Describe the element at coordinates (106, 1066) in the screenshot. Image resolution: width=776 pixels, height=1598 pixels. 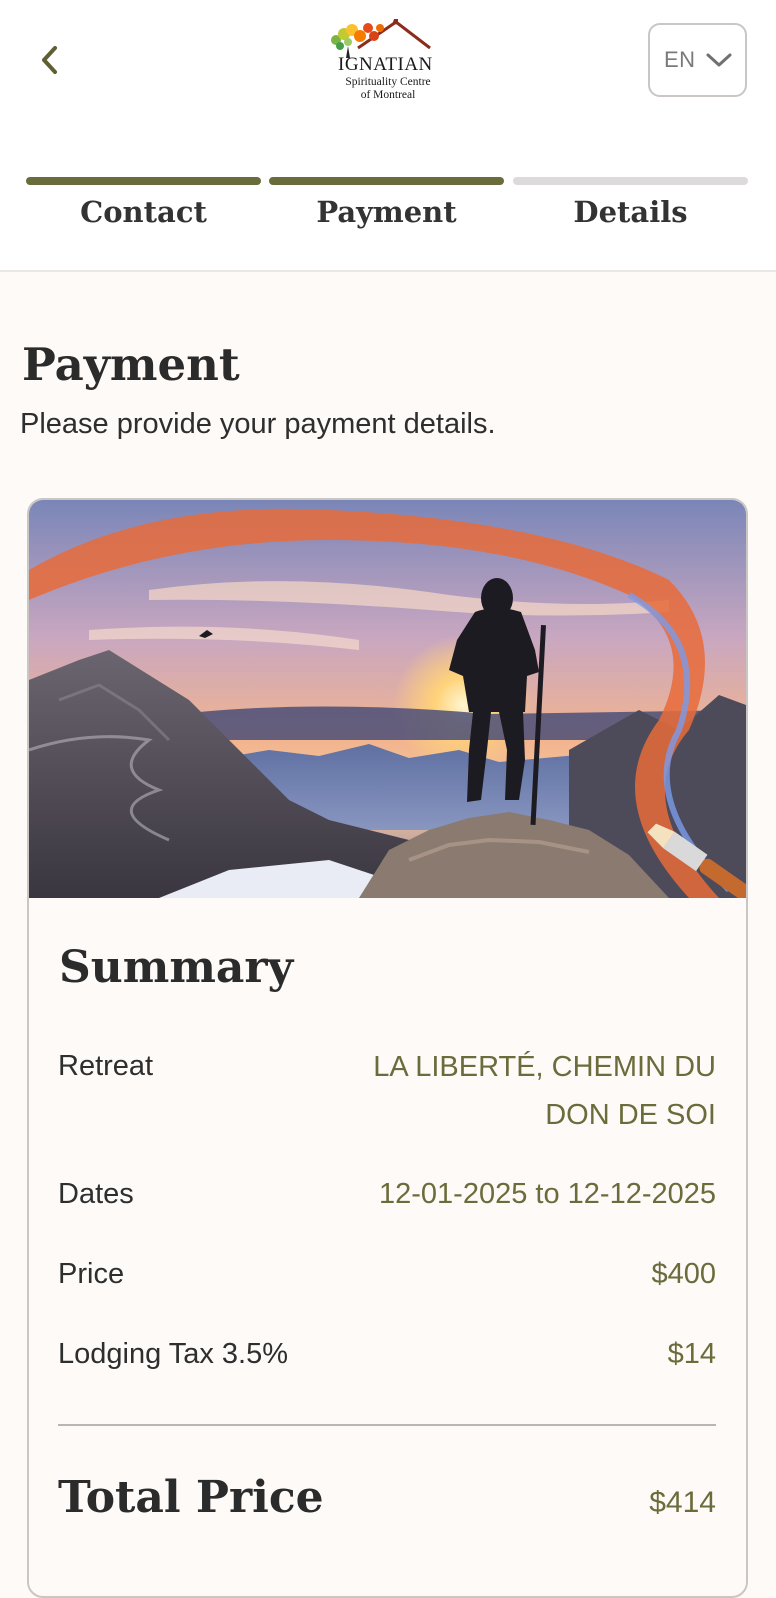
I see `retreat-label: Retreat` at that location.